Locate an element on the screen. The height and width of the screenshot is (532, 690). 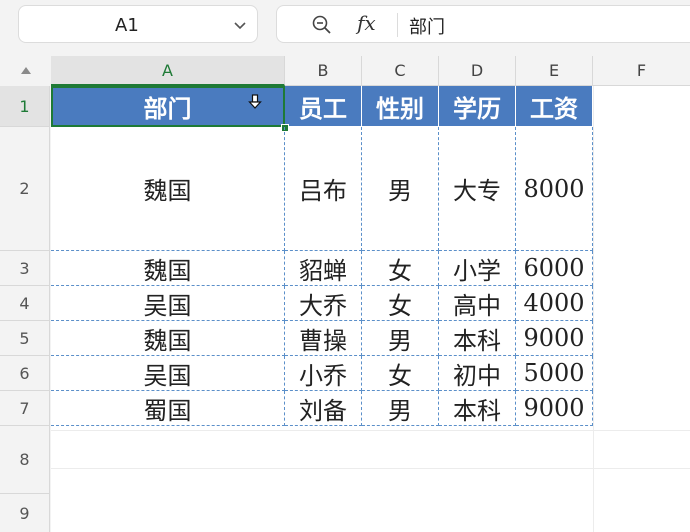
column-header-d: D is located at coordinates (477, 71).